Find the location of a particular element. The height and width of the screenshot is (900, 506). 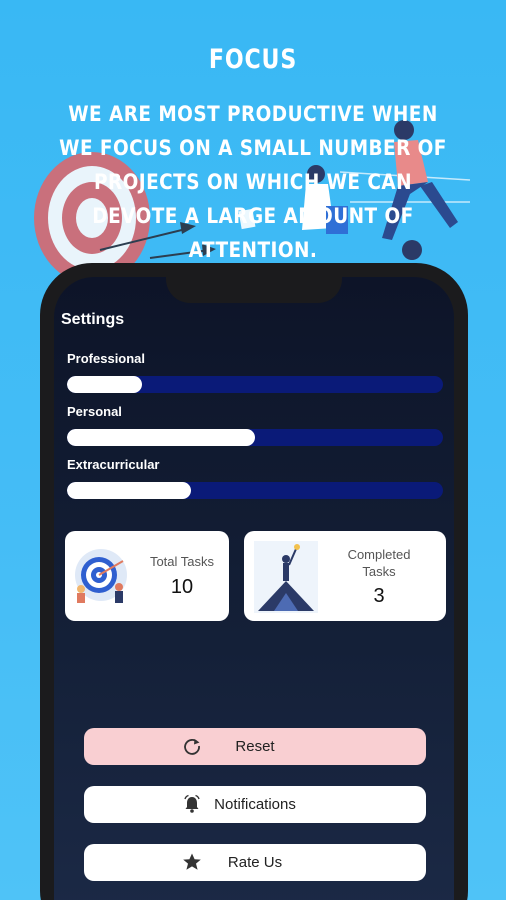

completed-tasks-card: Completed Tasks 3 is located at coordinates (345, 576).